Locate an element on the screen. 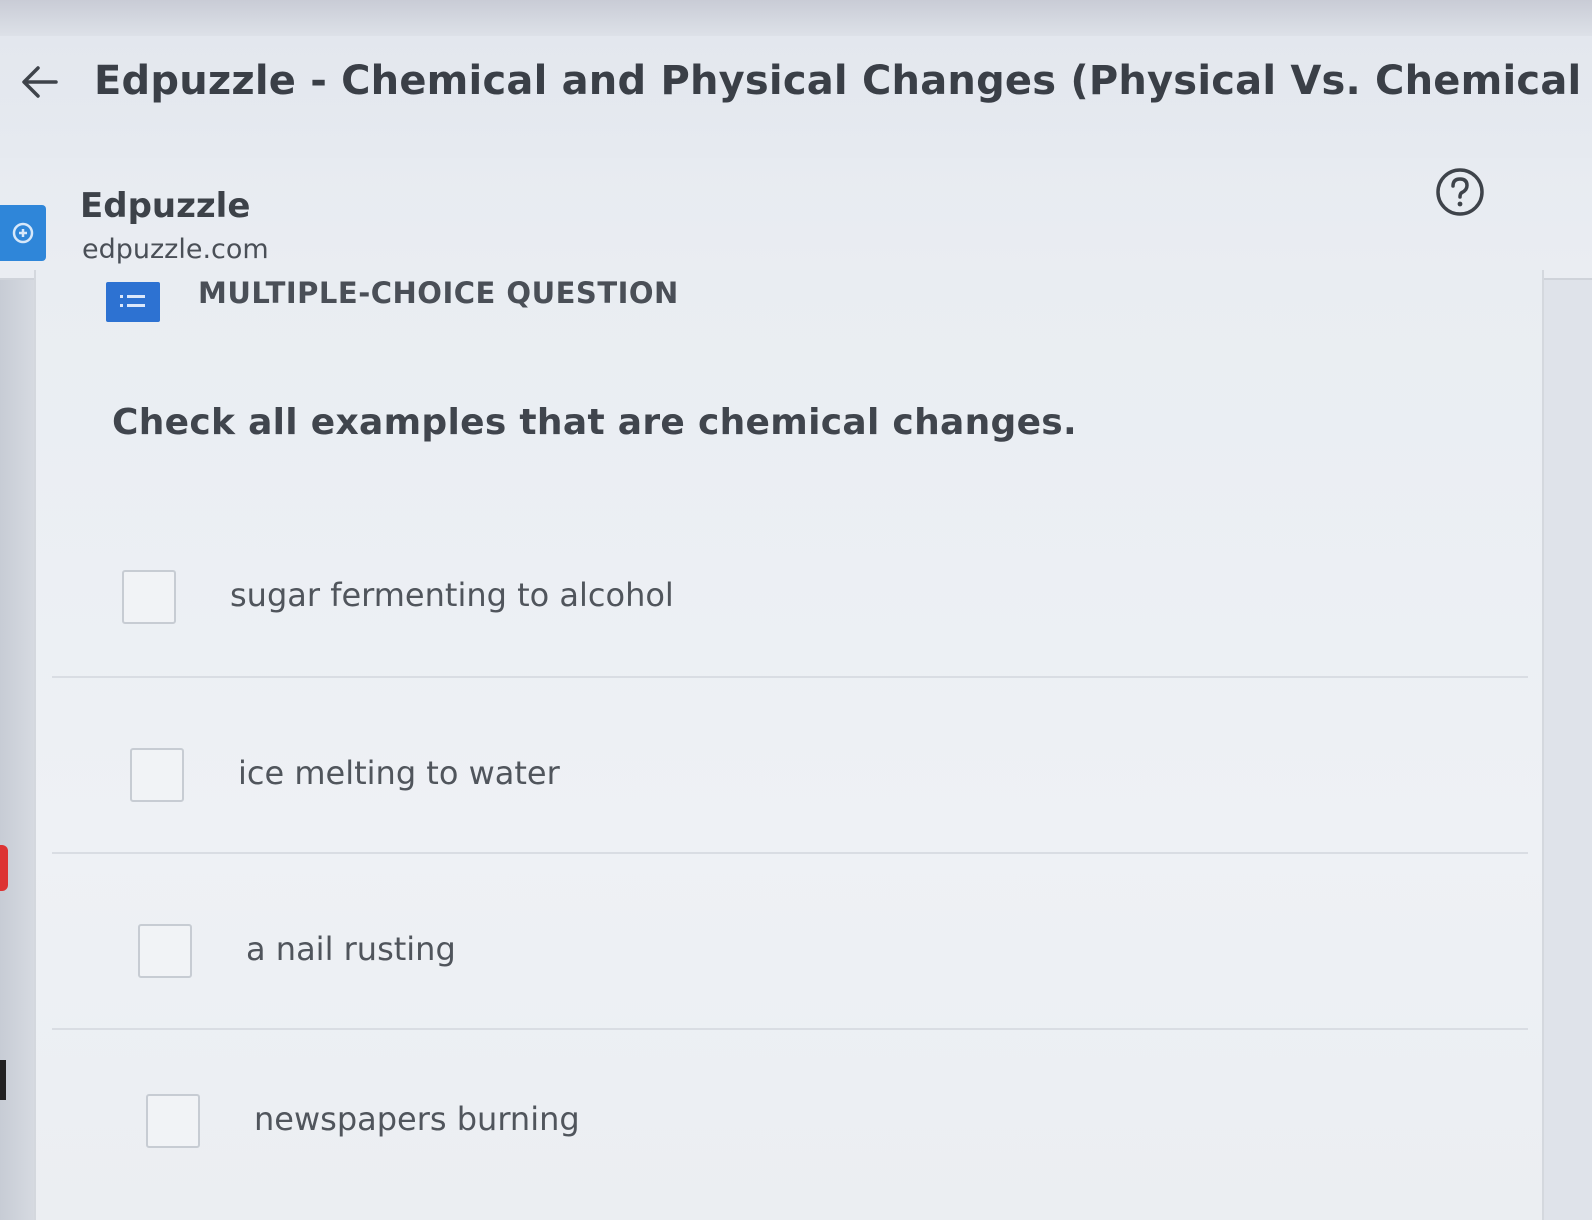 This screenshot has height=1220, width=1592. edpuzzle-logo-icon is located at coordinates (23, 233).